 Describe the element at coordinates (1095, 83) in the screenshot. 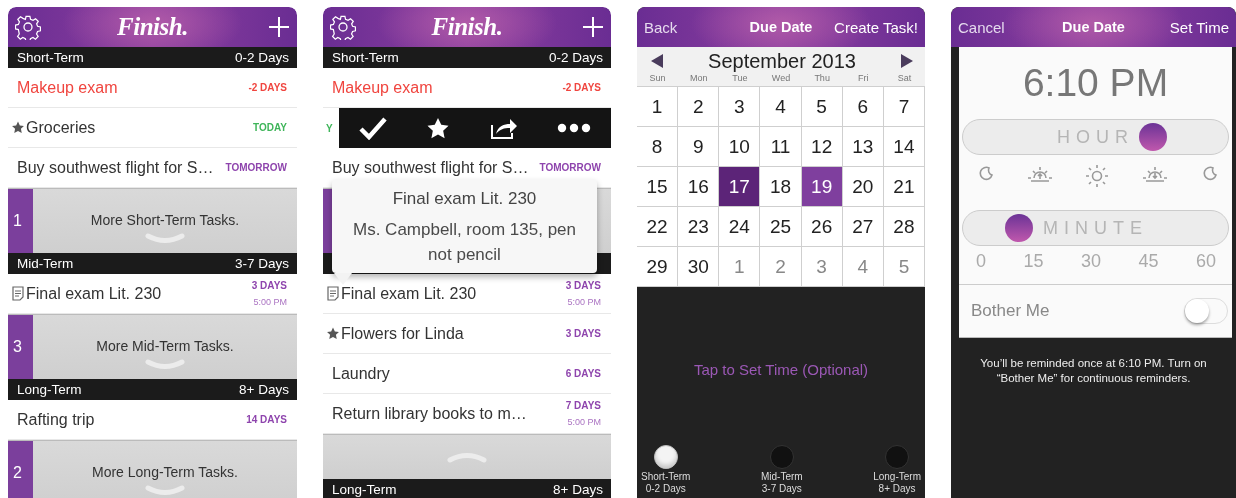

I see `time-display: 6:10 PM` at that location.